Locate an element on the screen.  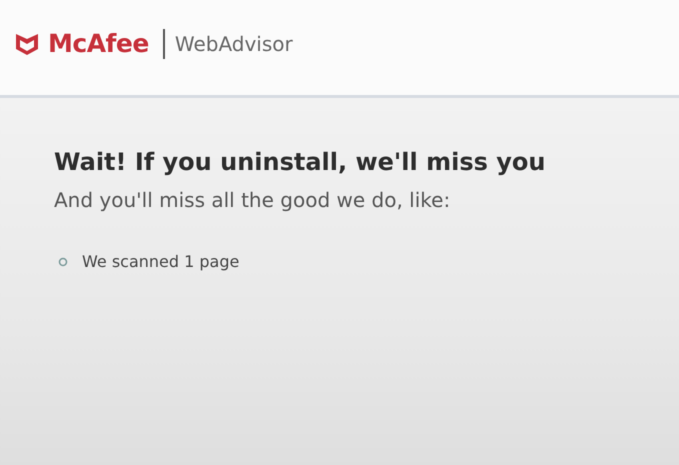
brand-name: McAfee is located at coordinates (98, 43).